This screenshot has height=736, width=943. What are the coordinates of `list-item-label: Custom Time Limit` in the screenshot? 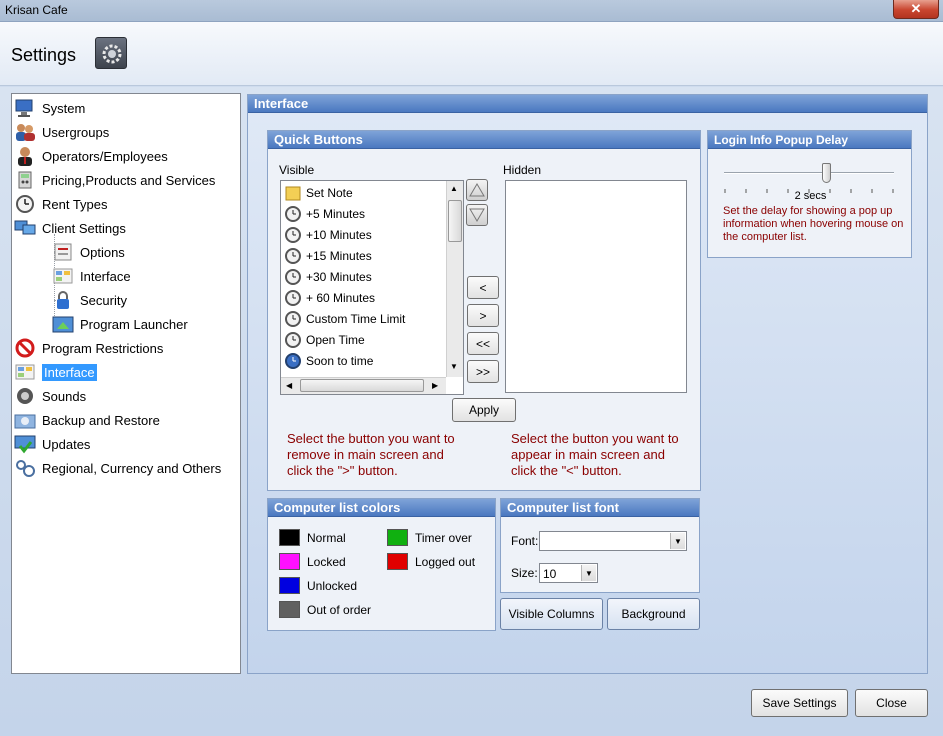 It's located at (356, 318).